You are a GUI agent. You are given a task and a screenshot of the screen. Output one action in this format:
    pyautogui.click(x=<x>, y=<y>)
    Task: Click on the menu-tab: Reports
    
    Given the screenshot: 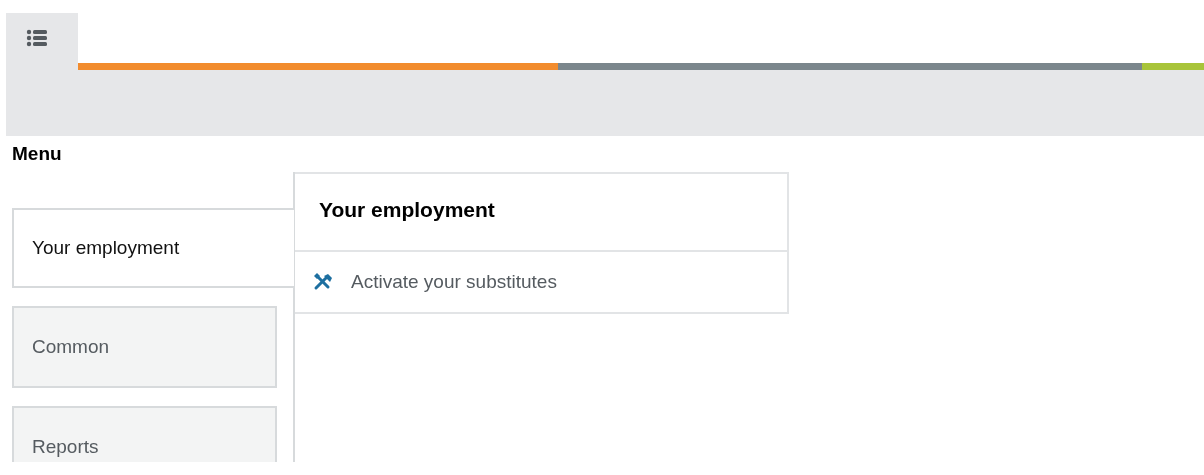 What is the action you would take?
    pyautogui.click(x=144, y=434)
    